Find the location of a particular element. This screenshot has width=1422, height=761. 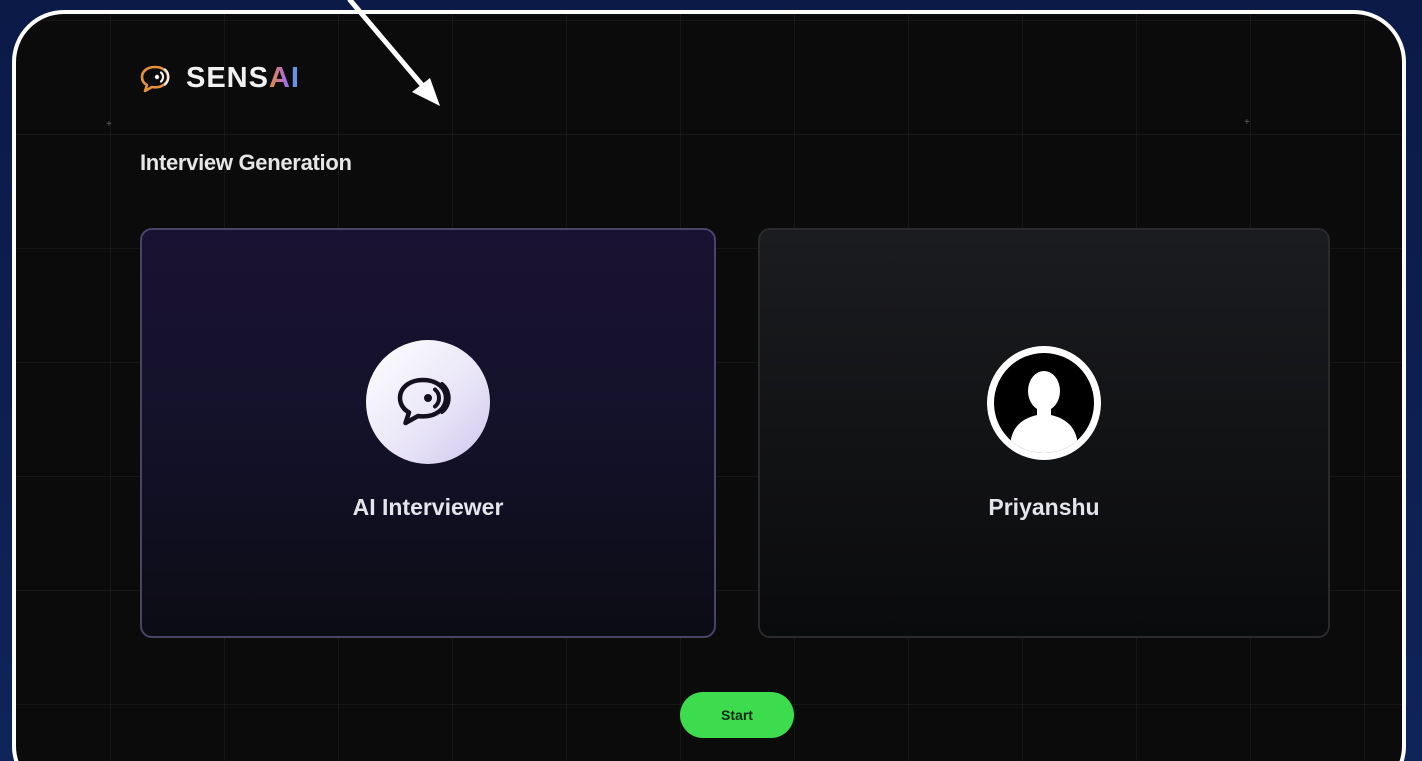

user-silhouette-icon is located at coordinates (1044, 412).